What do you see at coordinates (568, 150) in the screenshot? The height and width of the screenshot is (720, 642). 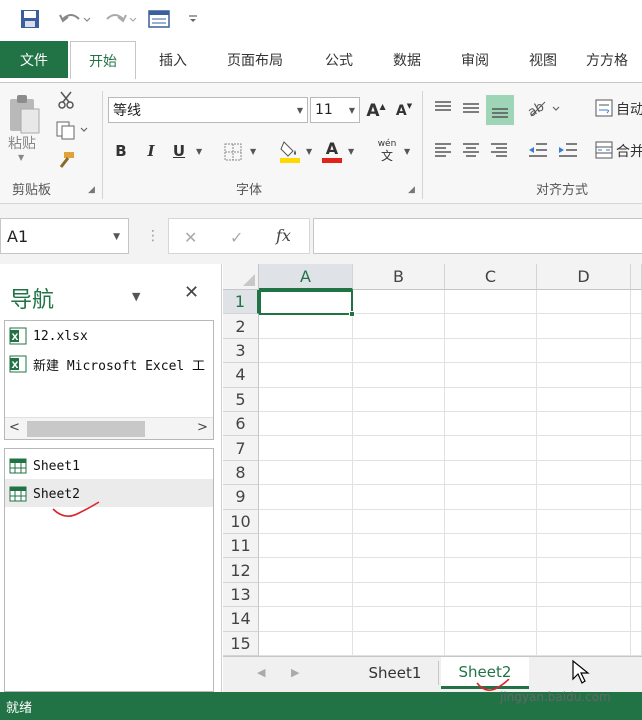 I see `increase-indent-icon` at bounding box center [568, 150].